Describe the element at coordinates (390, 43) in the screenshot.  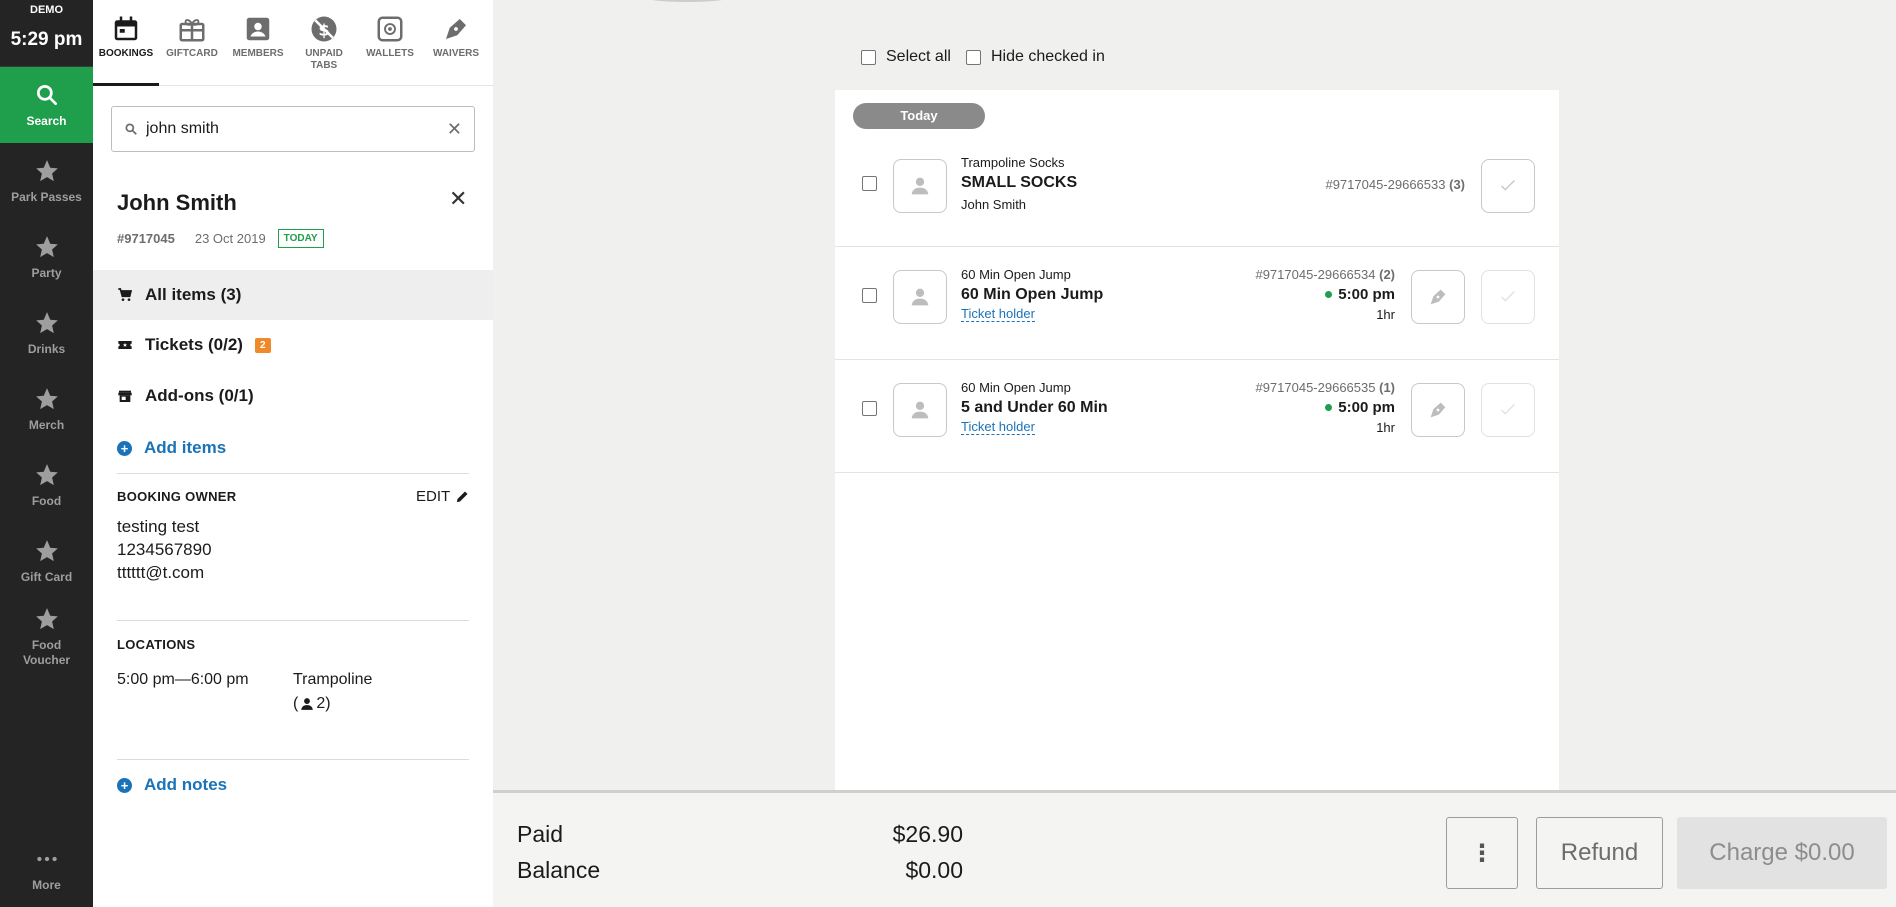
I see `tab-wallets: WALLETS` at that location.